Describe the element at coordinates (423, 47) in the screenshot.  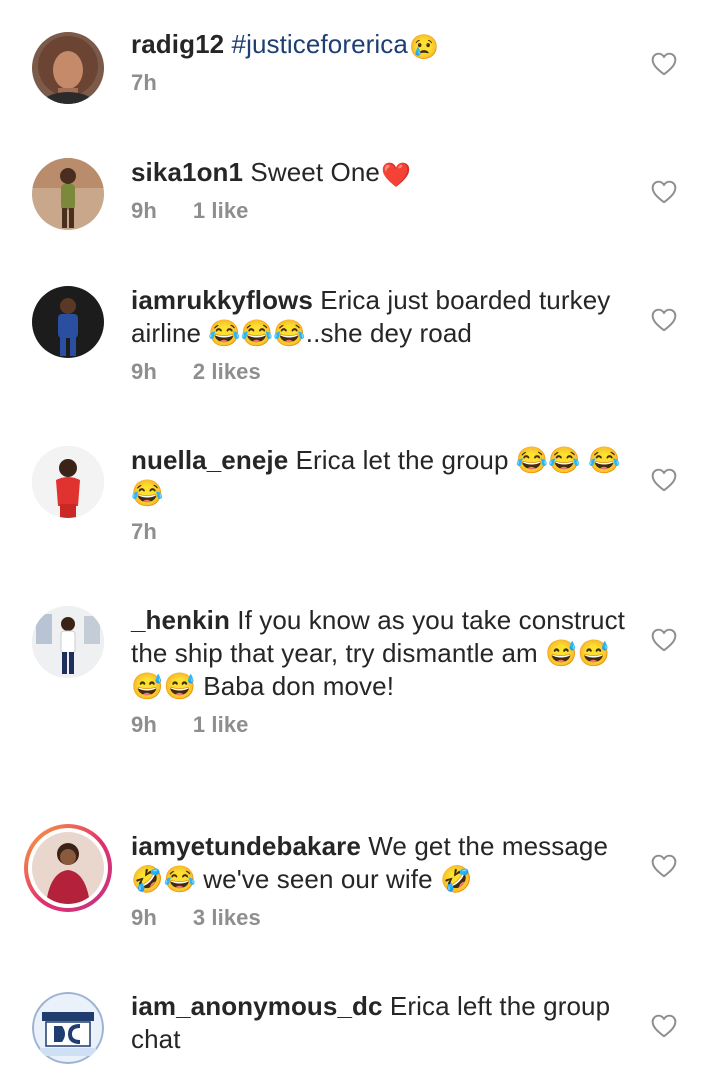
I see `comment-emoji: 😢` at that location.